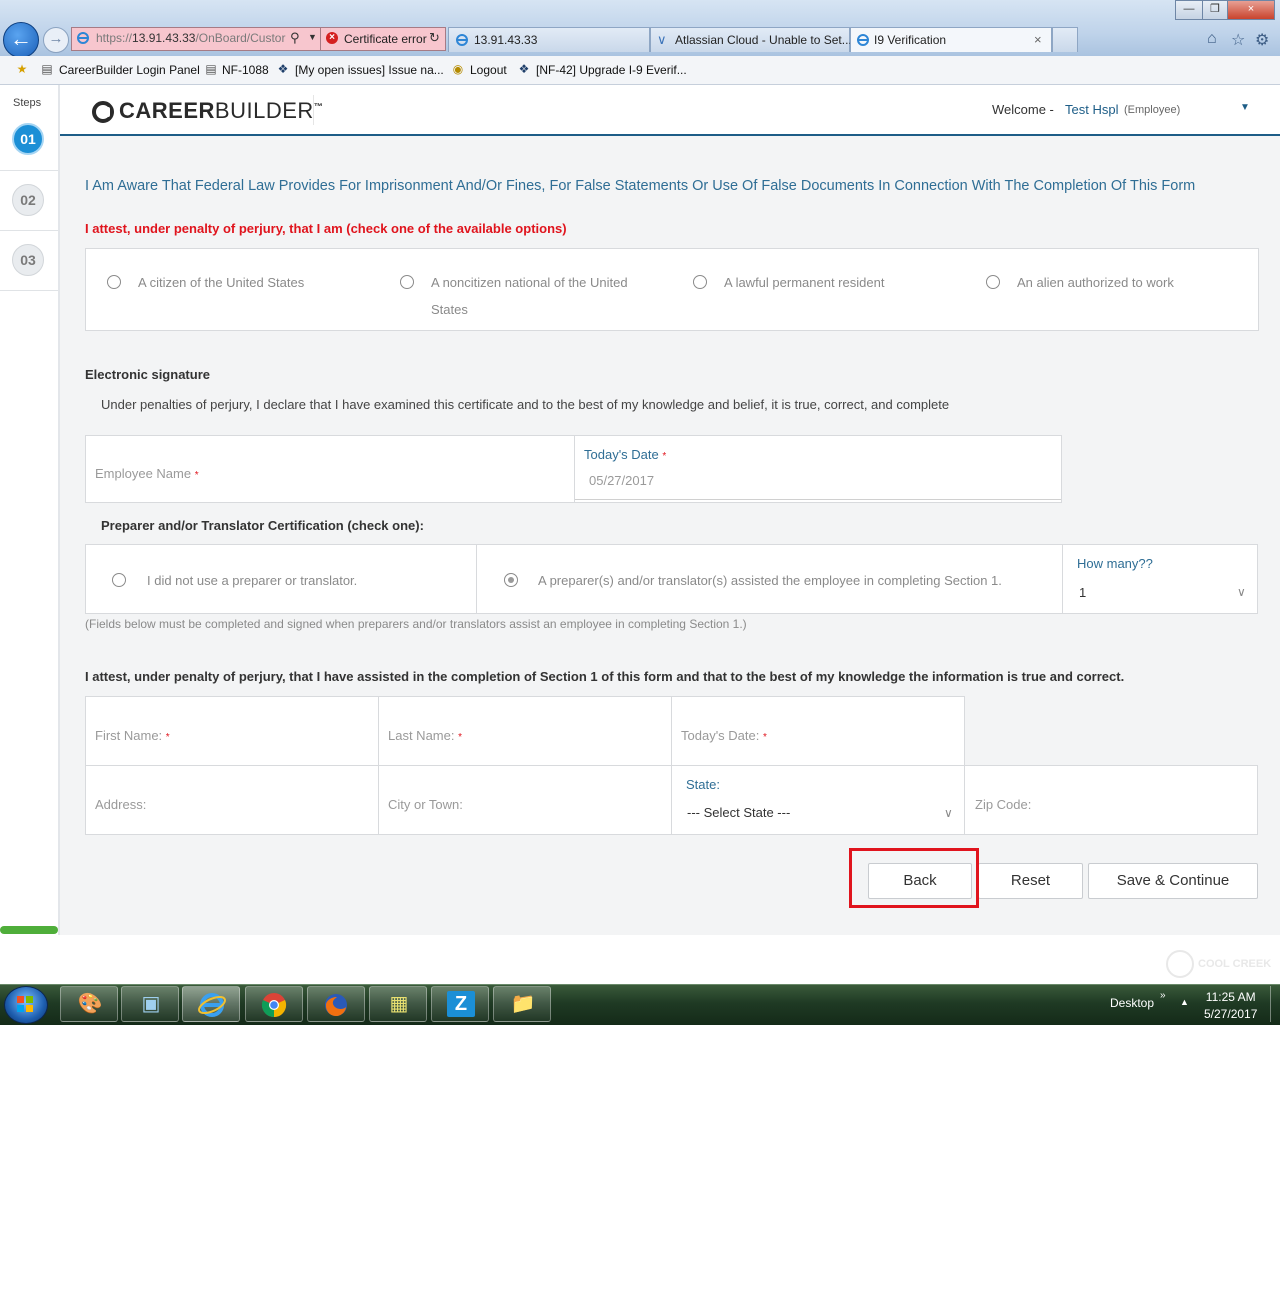  What do you see at coordinates (425, 804) in the screenshot?
I see `city-placeholder: City or Town:` at bounding box center [425, 804].